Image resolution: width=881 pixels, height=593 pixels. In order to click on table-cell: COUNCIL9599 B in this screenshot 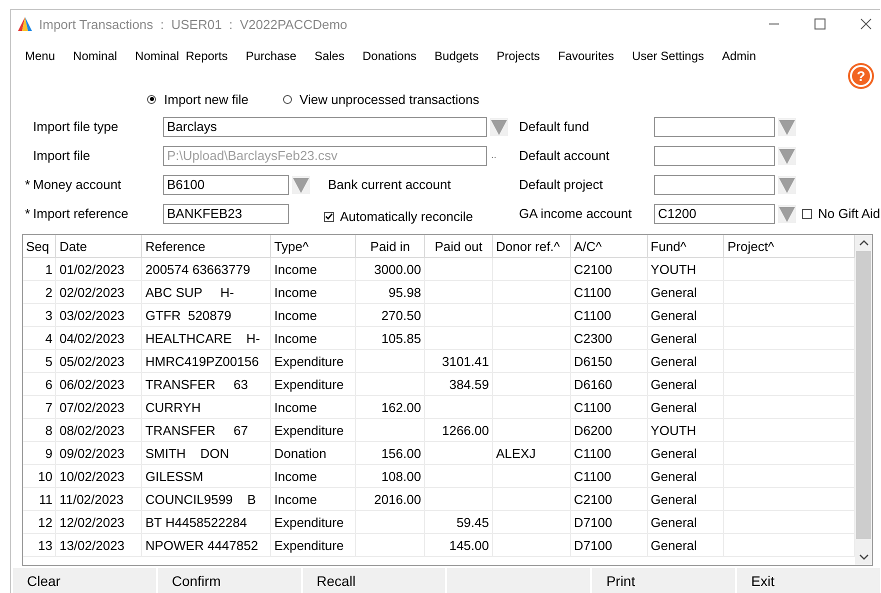, I will do `click(200, 499)`.